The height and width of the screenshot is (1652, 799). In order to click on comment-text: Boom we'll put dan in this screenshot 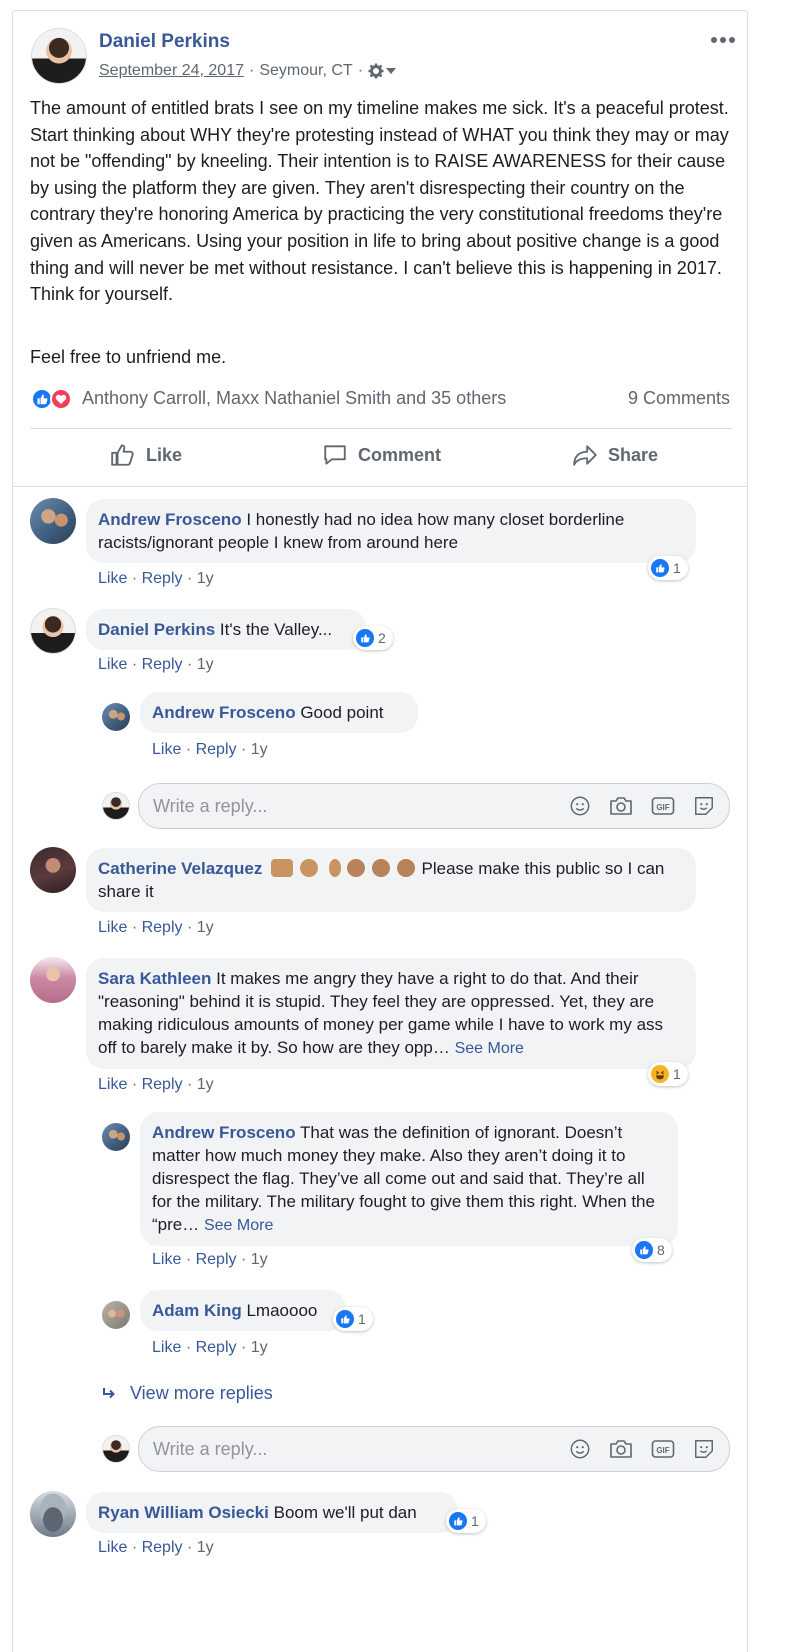, I will do `click(345, 1512)`.